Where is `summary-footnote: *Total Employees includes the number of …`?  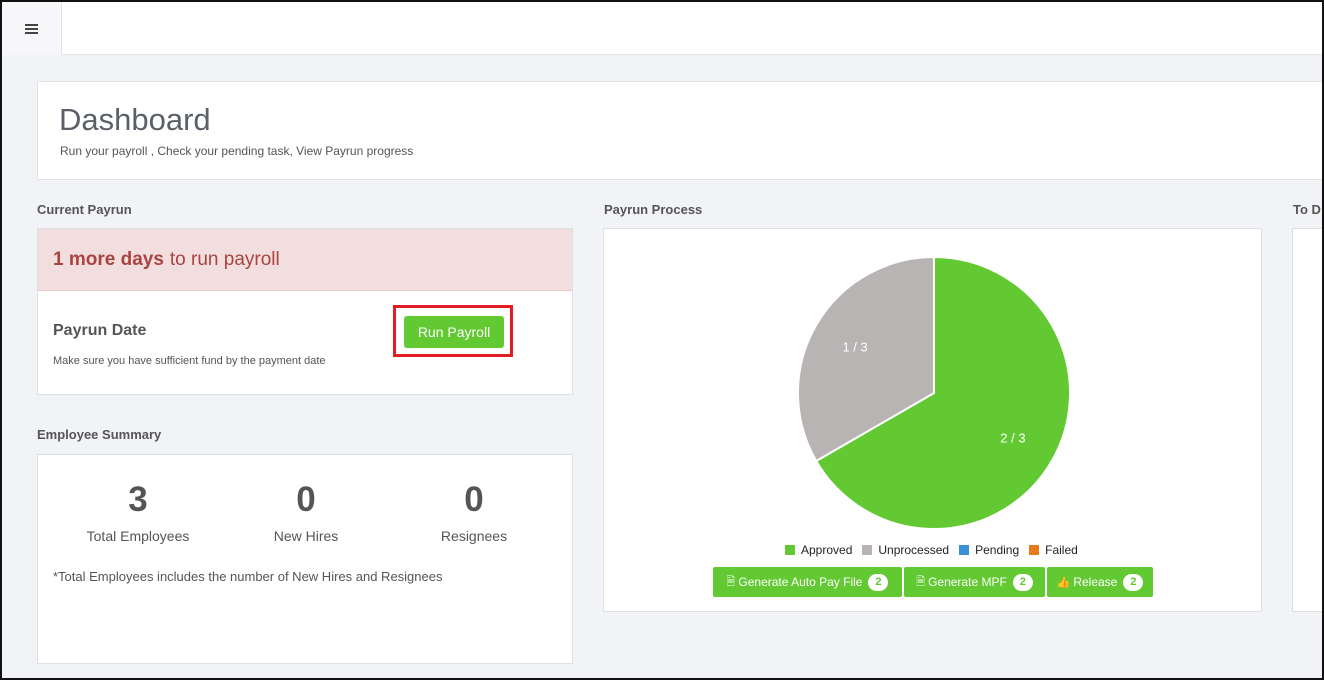 summary-footnote: *Total Employees includes the number of … is located at coordinates (248, 576).